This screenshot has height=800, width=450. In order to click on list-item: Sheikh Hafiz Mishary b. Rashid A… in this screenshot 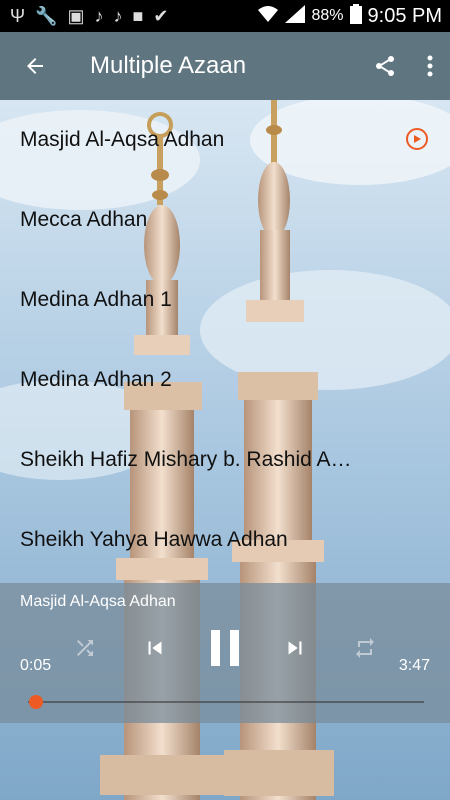, I will do `click(225, 460)`.